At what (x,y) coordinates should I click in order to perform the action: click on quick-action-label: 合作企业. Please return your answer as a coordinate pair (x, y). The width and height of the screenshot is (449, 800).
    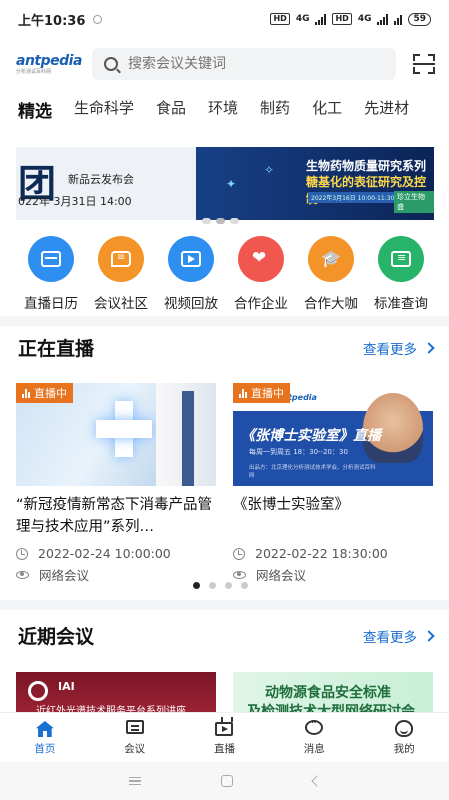
    Looking at the image, I should click on (261, 304).